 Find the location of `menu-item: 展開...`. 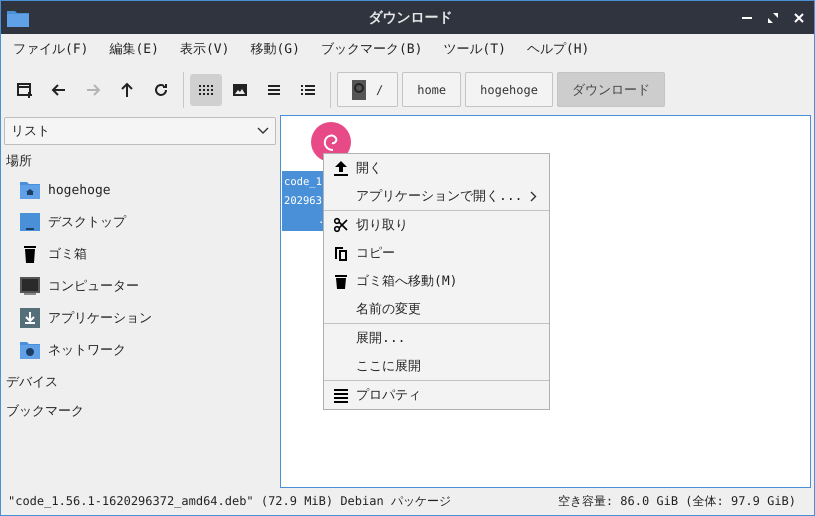

menu-item: 展開... is located at coordinates (436, 338).